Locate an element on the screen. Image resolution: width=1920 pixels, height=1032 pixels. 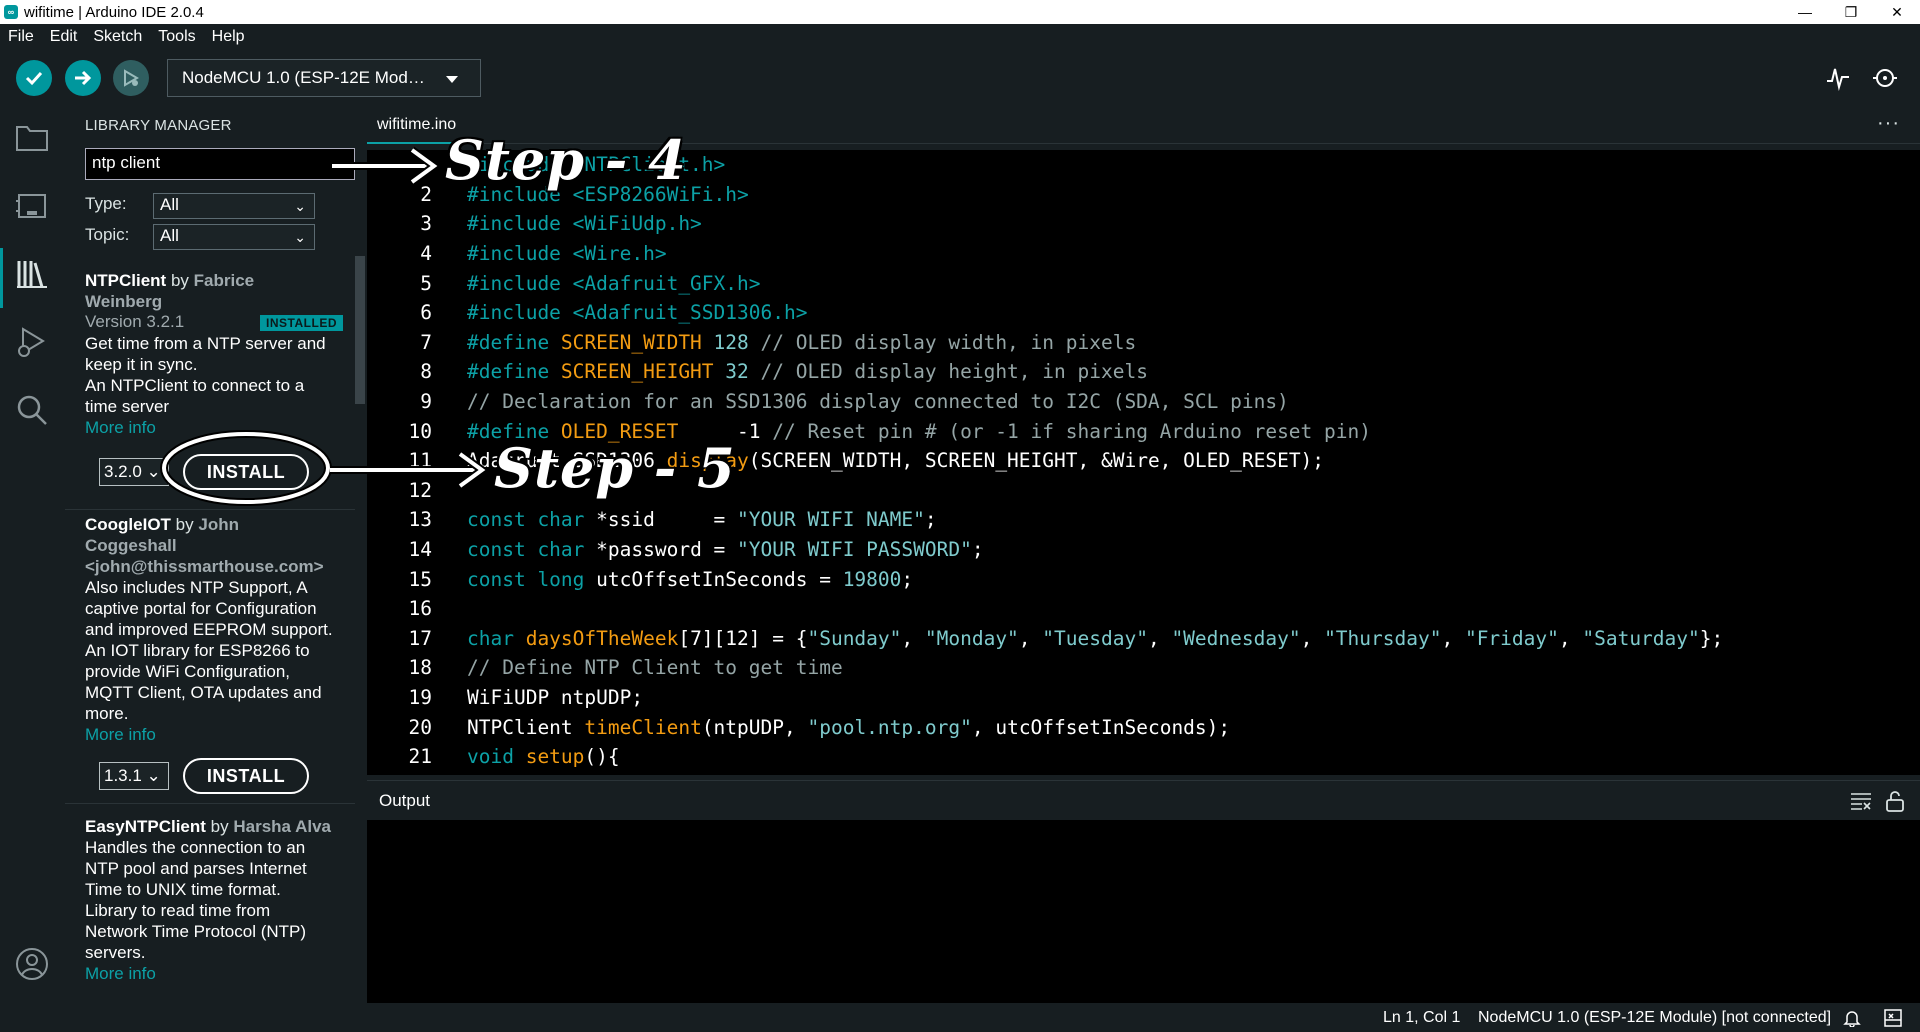
serial-plotter-button is located at coordinates (1838, 78).